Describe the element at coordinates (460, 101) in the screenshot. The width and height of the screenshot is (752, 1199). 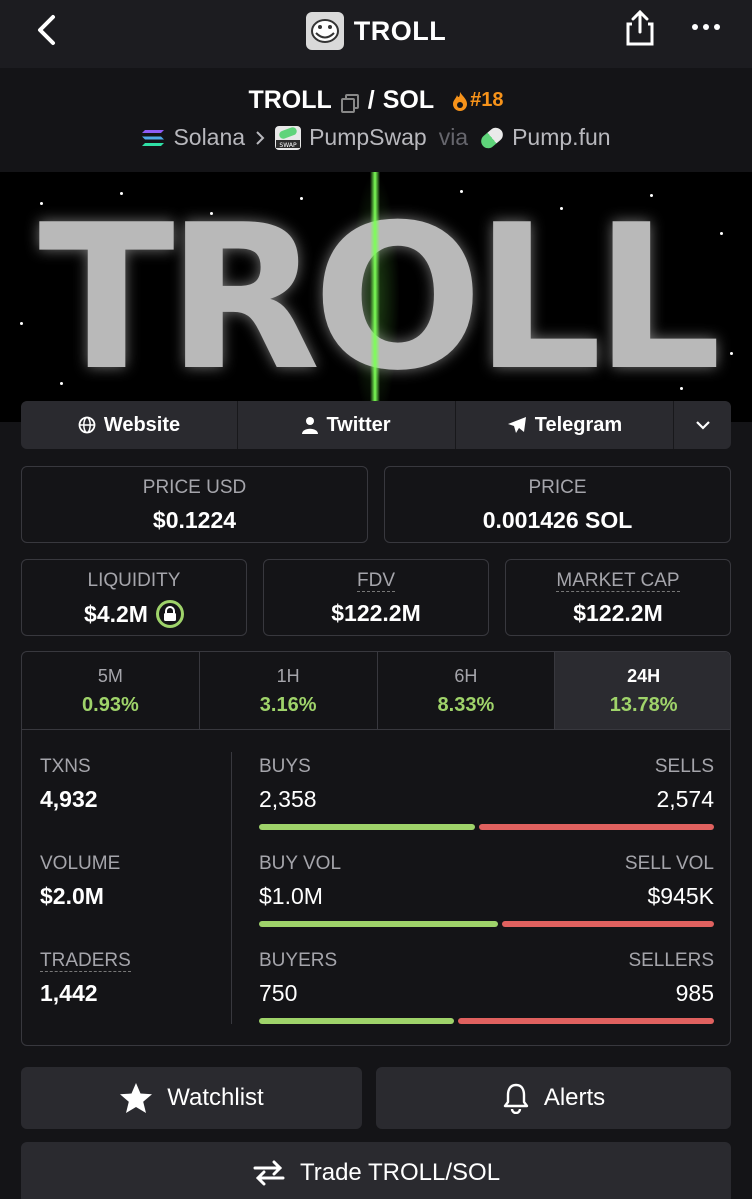
I see `flame-icon` at that location.